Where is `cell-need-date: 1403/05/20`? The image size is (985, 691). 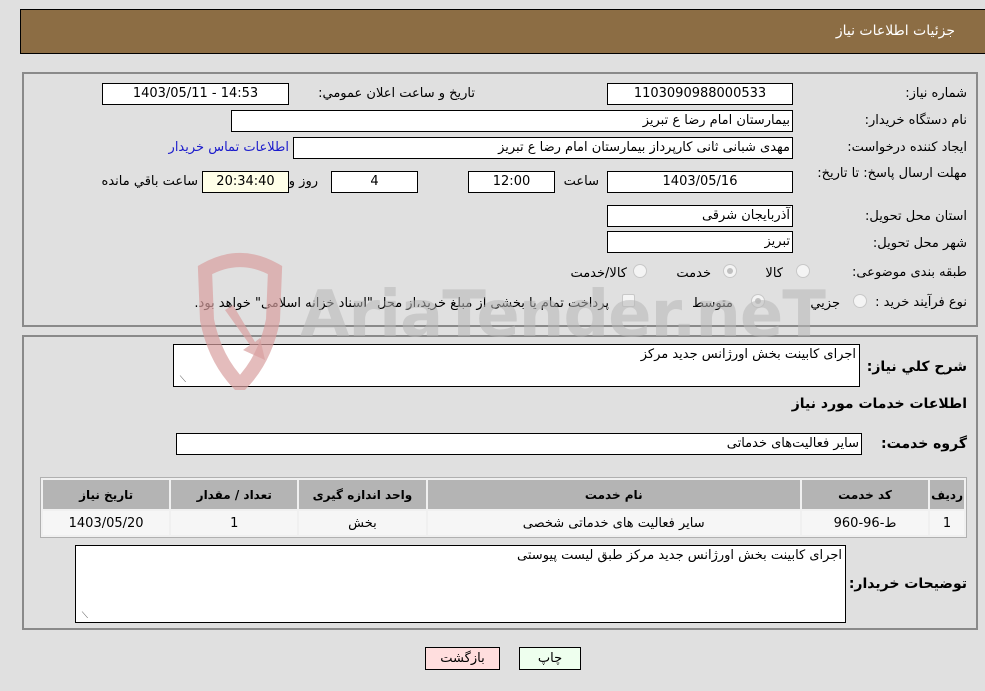
cell-need-date: 1403/05/20 is located at coordinates (106, 523).